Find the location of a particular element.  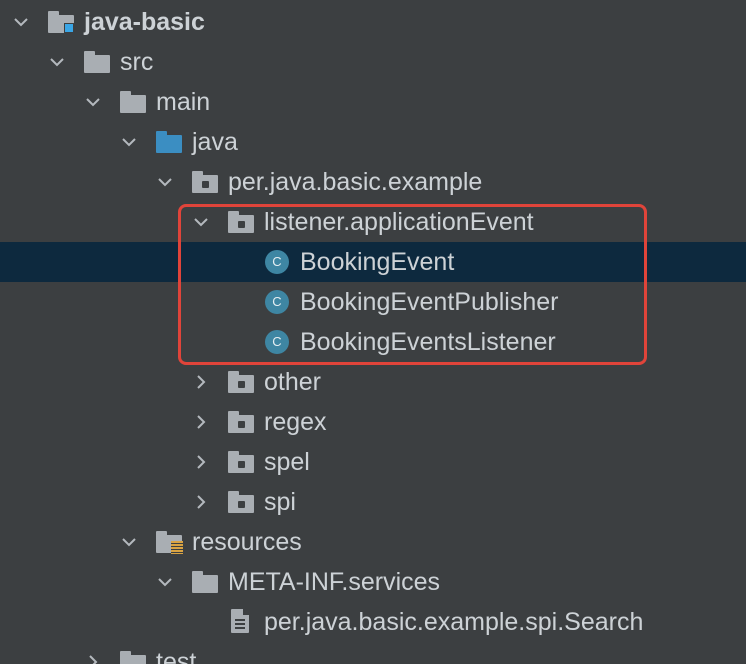

tree-row-label: other is located at coordinates (292, 382).